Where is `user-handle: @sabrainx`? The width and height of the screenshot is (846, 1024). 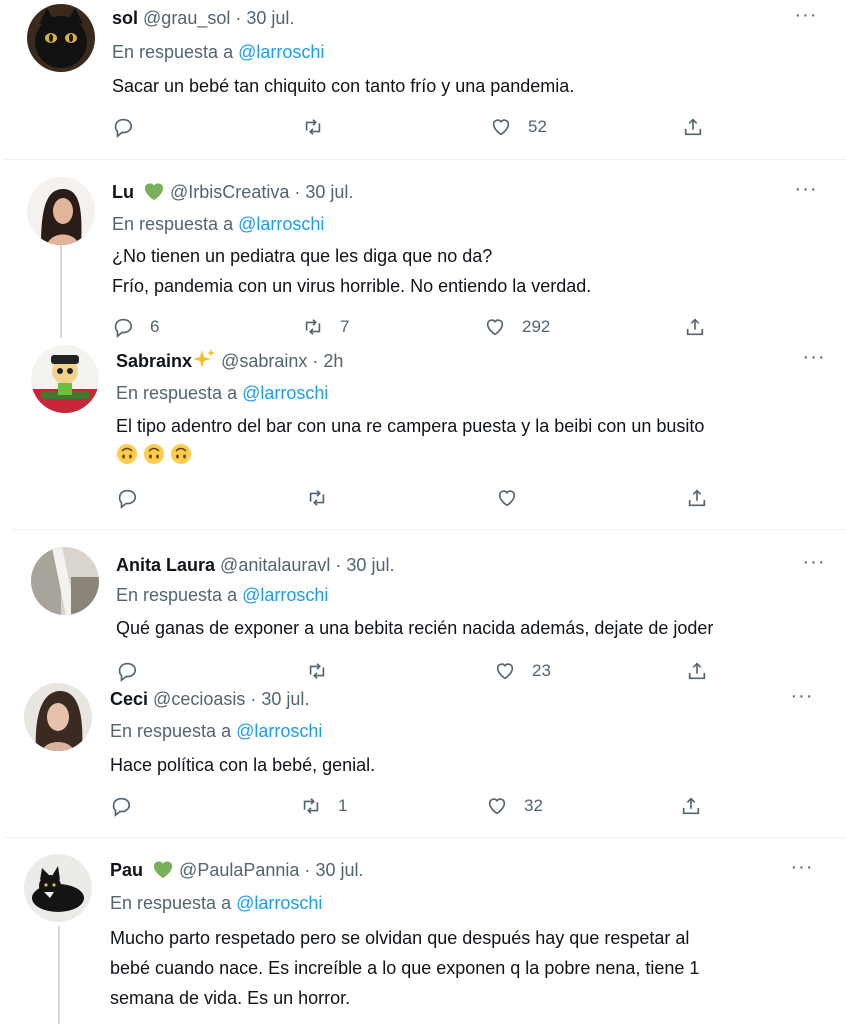
user-handle: @sabrainx is located at coordinates (264, 361).